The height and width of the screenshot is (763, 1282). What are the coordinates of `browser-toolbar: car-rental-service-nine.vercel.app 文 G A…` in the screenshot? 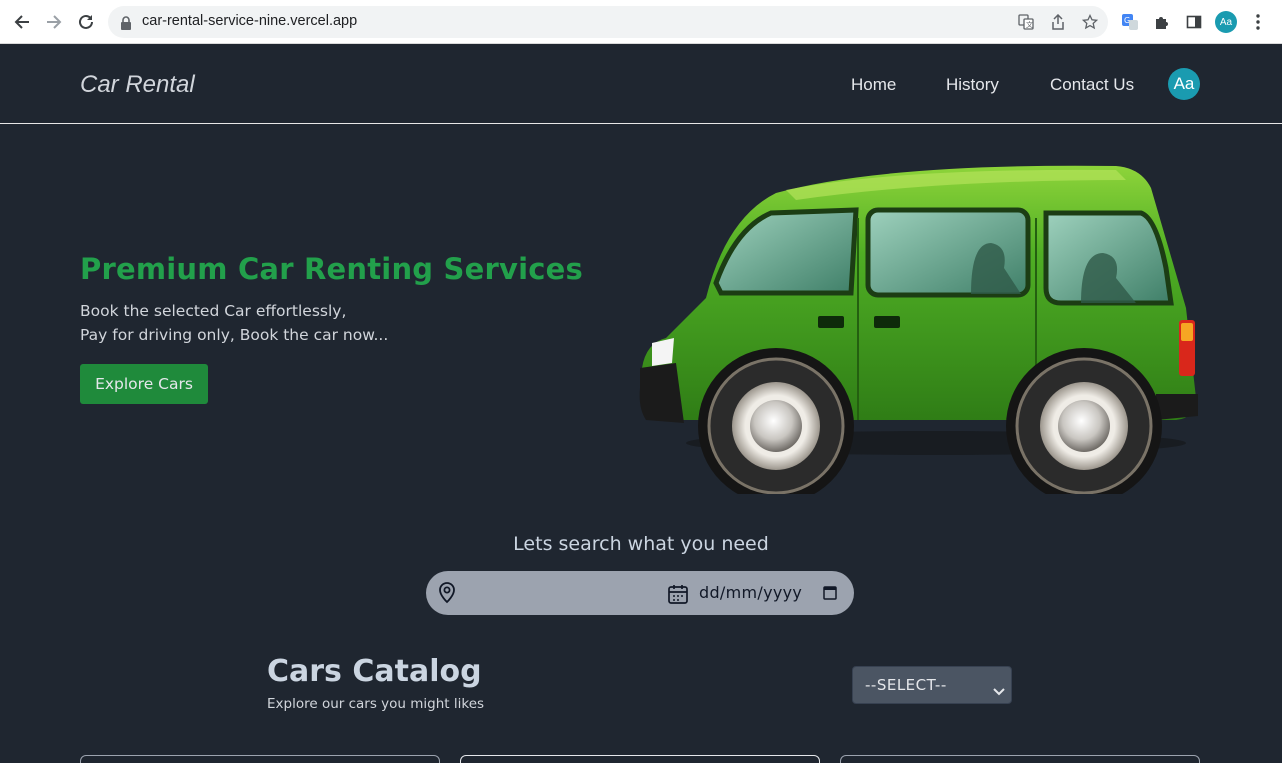 It's located at (641, 22).